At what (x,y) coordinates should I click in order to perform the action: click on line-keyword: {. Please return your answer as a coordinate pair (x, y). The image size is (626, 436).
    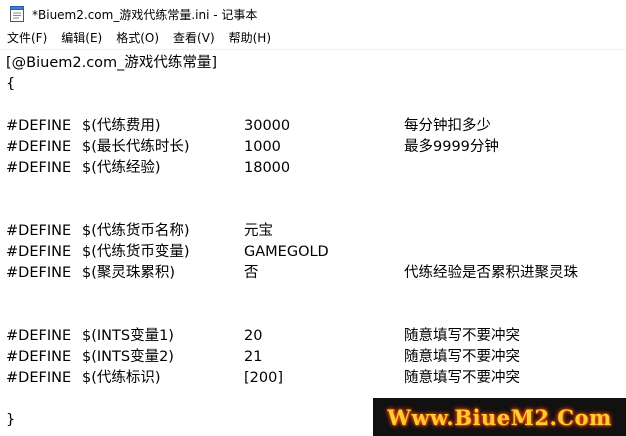
    Looking at the image, I should click on (11, 84).